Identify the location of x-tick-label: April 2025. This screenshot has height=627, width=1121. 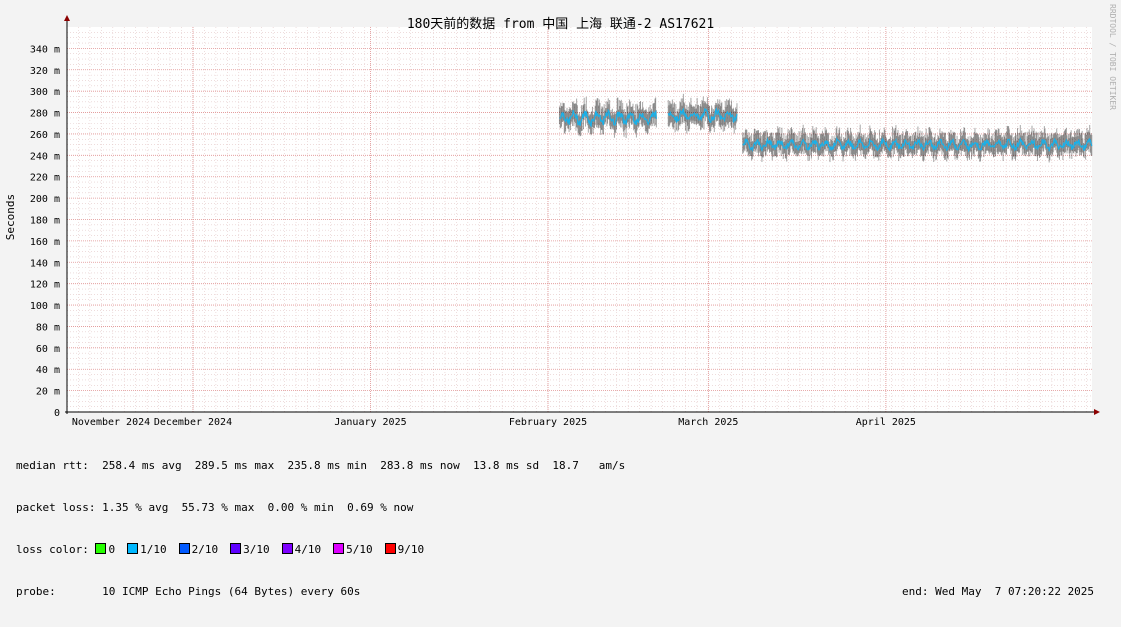
(886, 422).